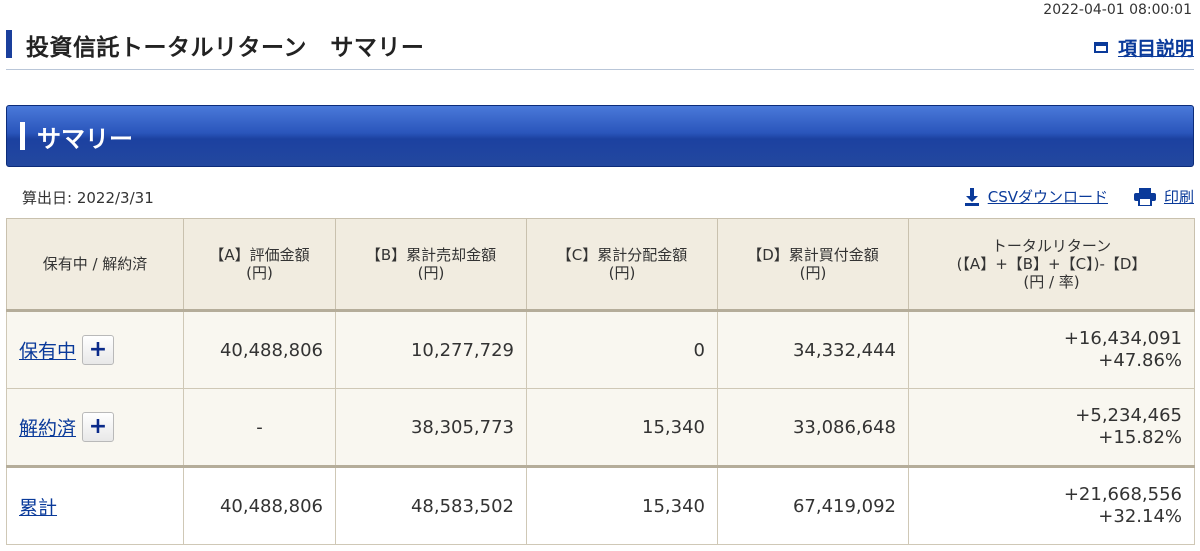 The height and width of the screenshot is (551, 1200). Describe the element at coordinates (1051, 349) in the screenshot. I see `total-return-cell: +16,434,091 +47.86%` at that location.